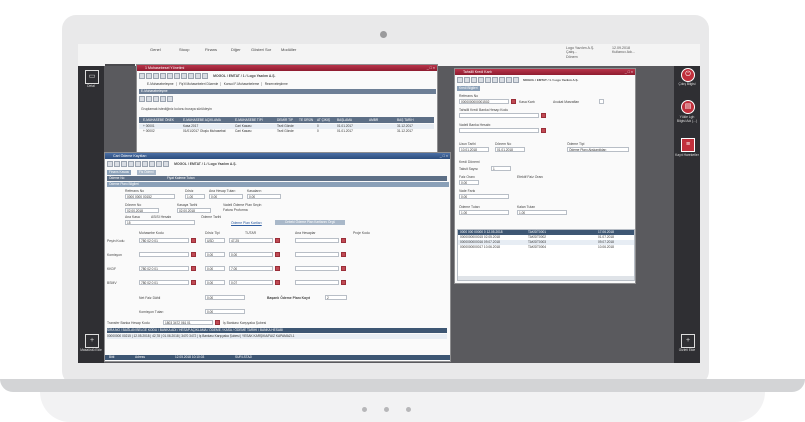 This screenshot has height=422, width=805. Describe the element at coordinates (499, 115) in the screenshot. I see `bank-field` at that location.